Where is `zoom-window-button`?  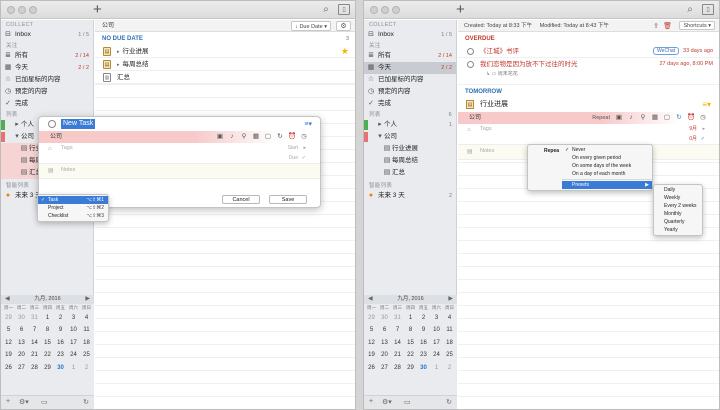 zoom-window-button is located at coordinates (33, 10).